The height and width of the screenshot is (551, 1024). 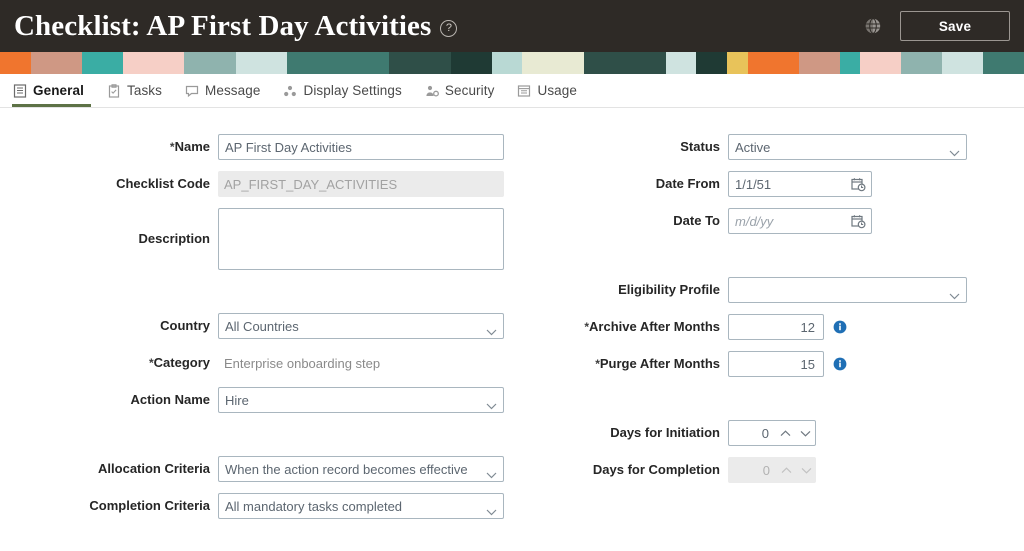 I want to click on days-for-initiation-value: 0, so click(x=765, y=433).